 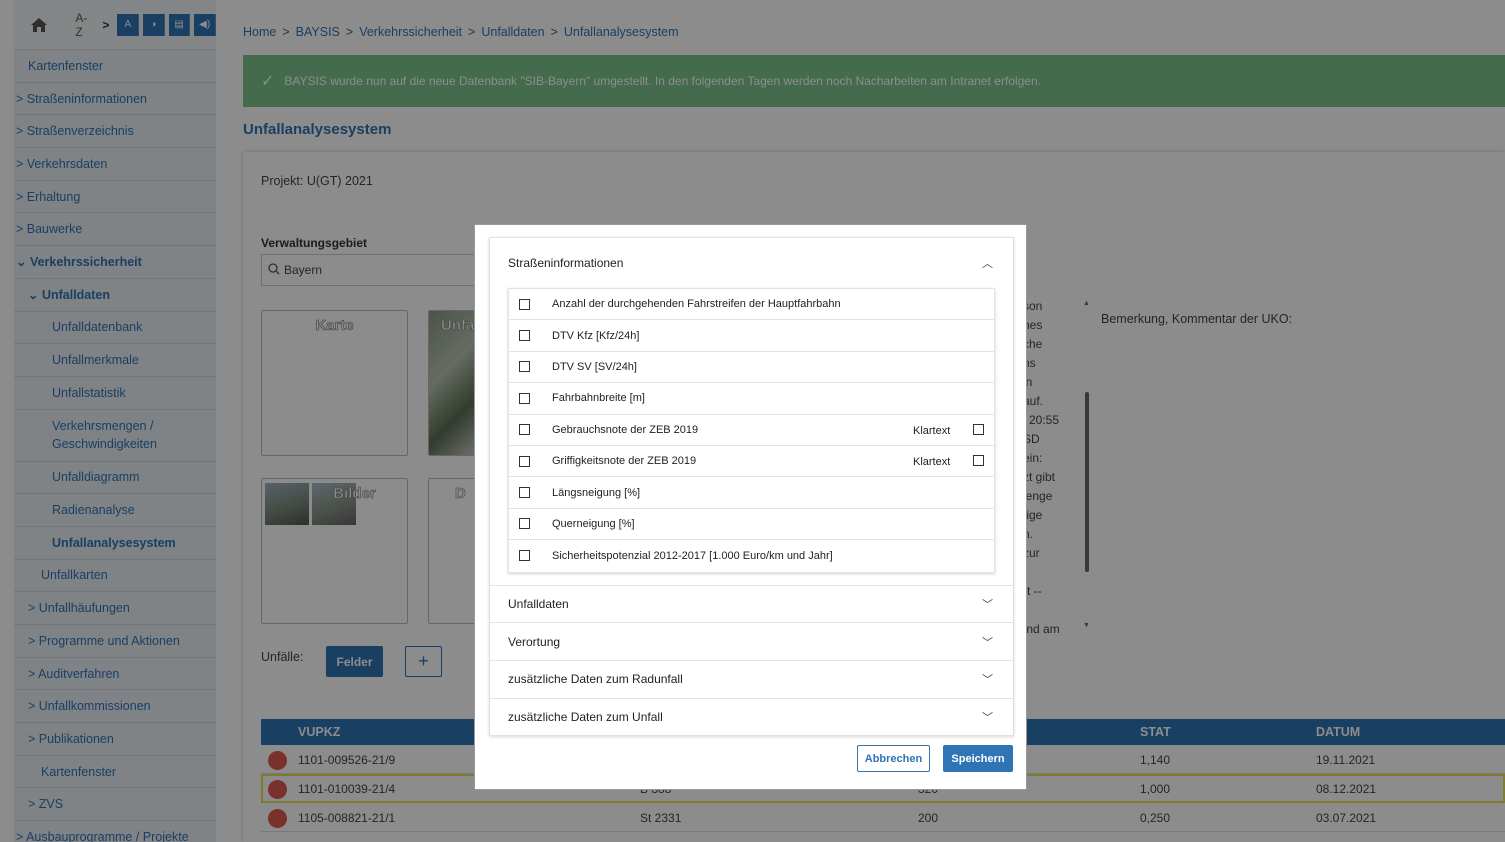 What do you see at coordinates (566, 263) in the screenshot?
I see `section-title: Straßeninformationen` at bounding box center [566, 263].